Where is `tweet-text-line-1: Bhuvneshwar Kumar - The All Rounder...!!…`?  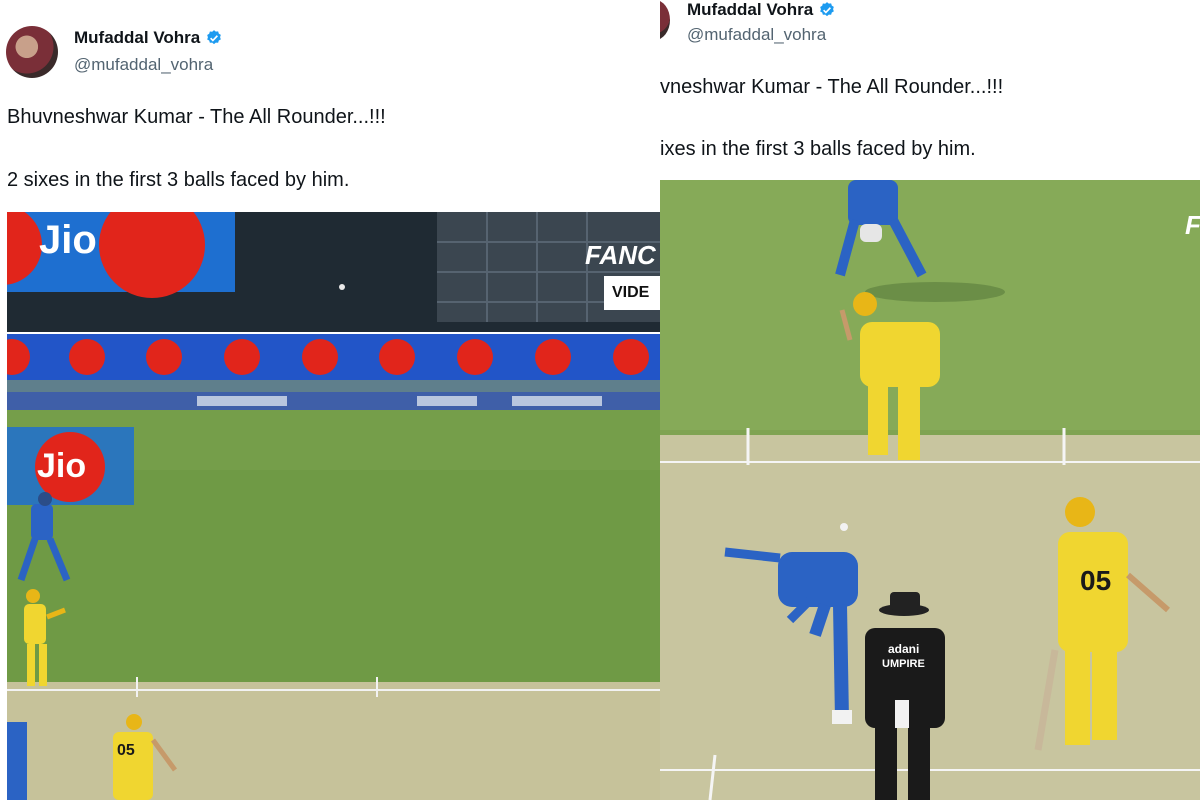
tweet-text-line-1: Bhuvneshwar Kumar - The All Rounder...!!… is located at coordinates (196, 117).